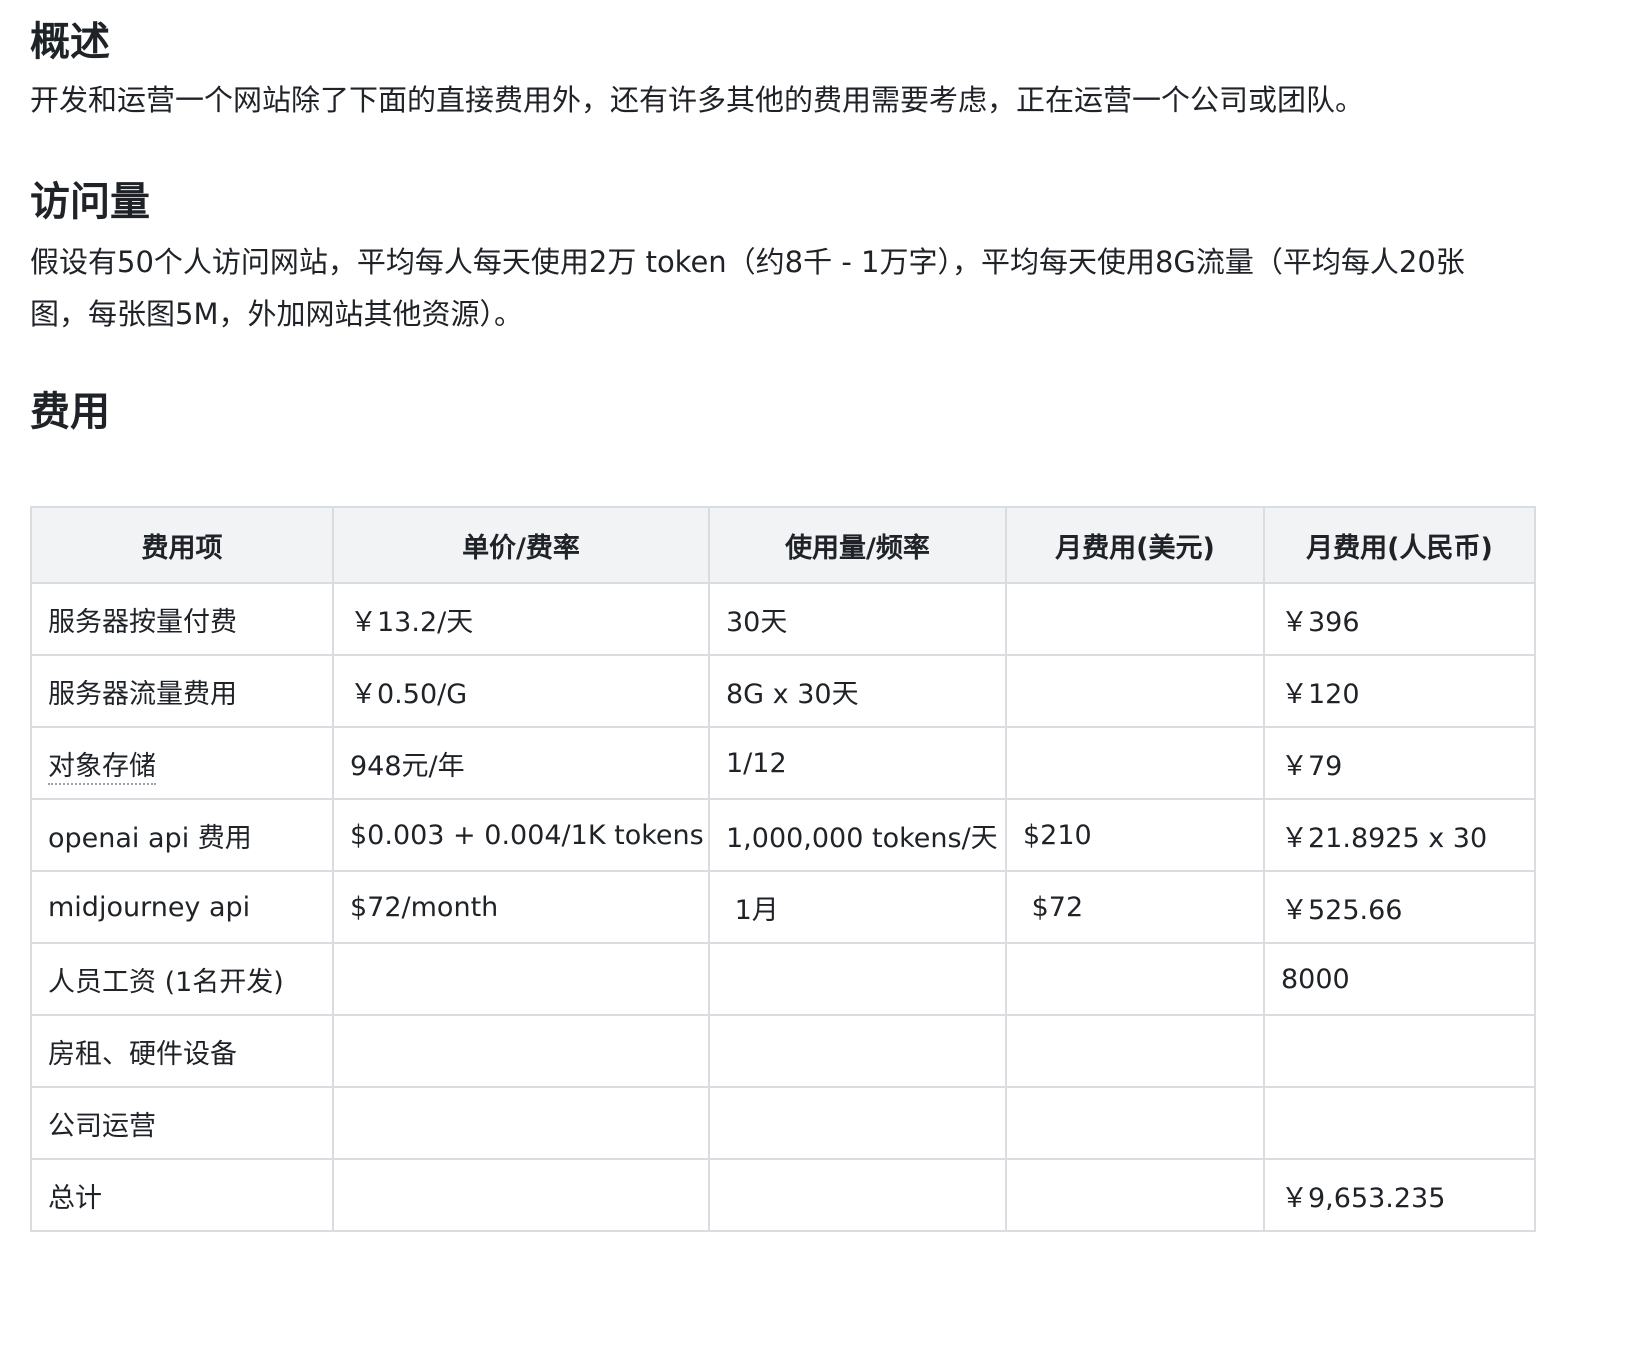 Image resolution: width=1644 pixels, height=1370 pixels. What do you see at coordinates (521, 835) in the screenshot?
I see `cell-unit-price: $0.003 + 0.004/1K tokens` at bounding box center [521, 835].